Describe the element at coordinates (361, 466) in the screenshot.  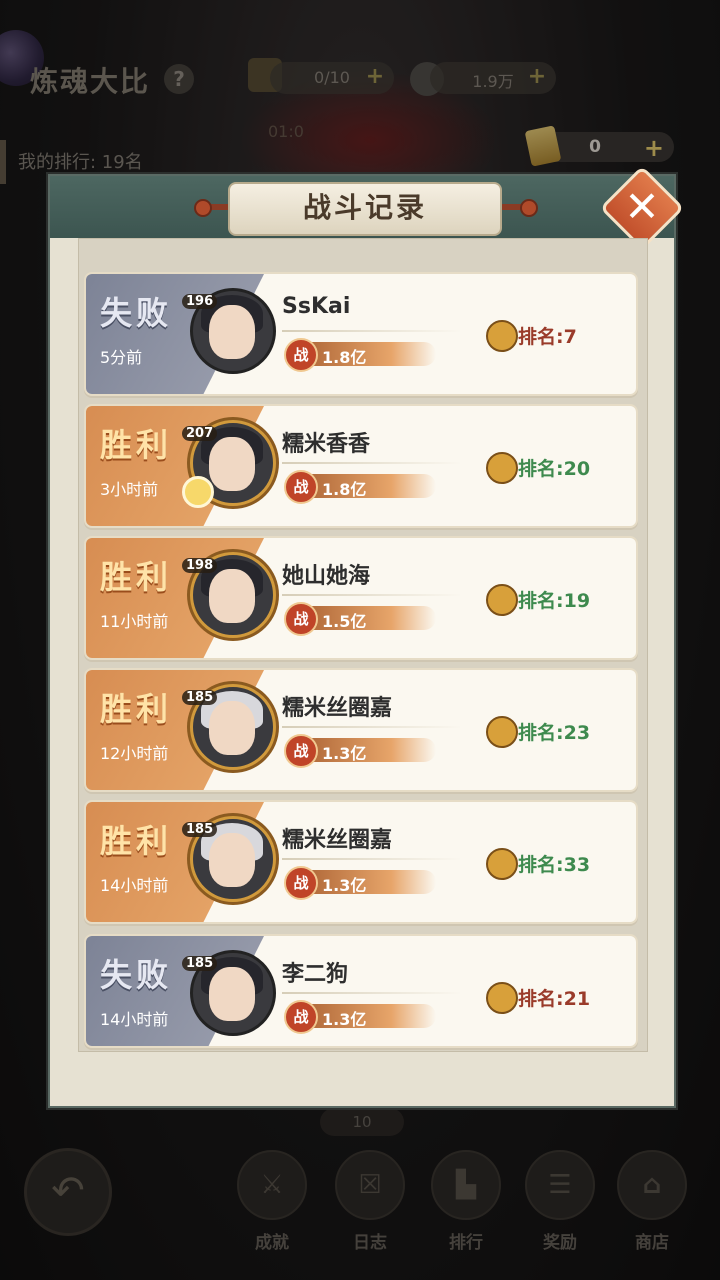
I see `record-row: 胜利 3小时前 207 糯米香香 战 1.8亿 排名:20` at that location.